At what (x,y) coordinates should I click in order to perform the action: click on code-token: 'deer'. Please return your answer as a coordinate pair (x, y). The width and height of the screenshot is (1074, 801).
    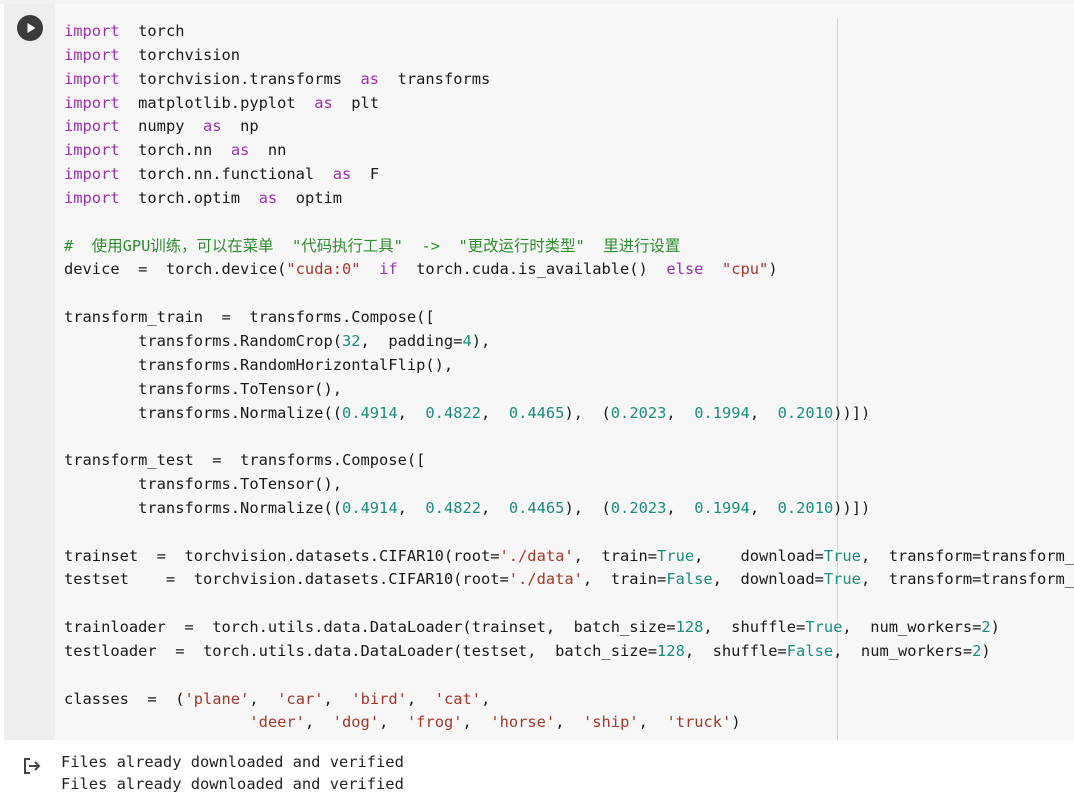
    Looking at the image, I should click on (277, 722).